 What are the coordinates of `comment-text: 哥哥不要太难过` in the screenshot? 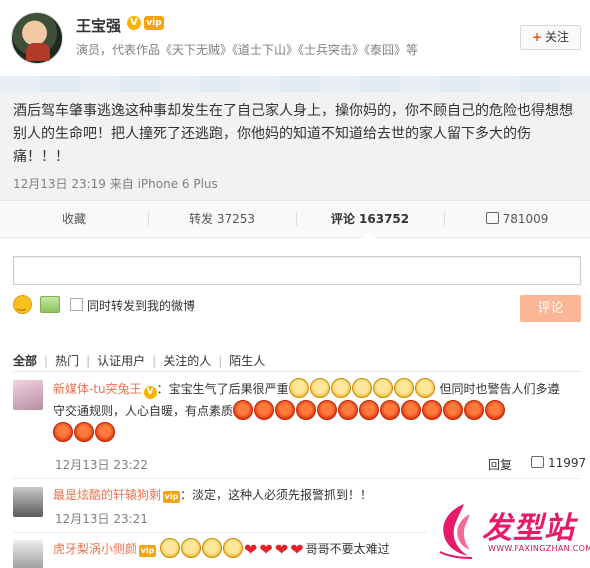 It's located at (347, 549).